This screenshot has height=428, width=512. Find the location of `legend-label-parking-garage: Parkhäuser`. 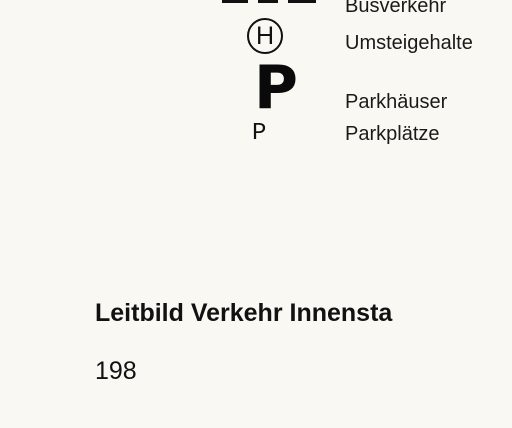

legend-label-parking-garage: Parkhäuser is located at coordinates (396, 102).